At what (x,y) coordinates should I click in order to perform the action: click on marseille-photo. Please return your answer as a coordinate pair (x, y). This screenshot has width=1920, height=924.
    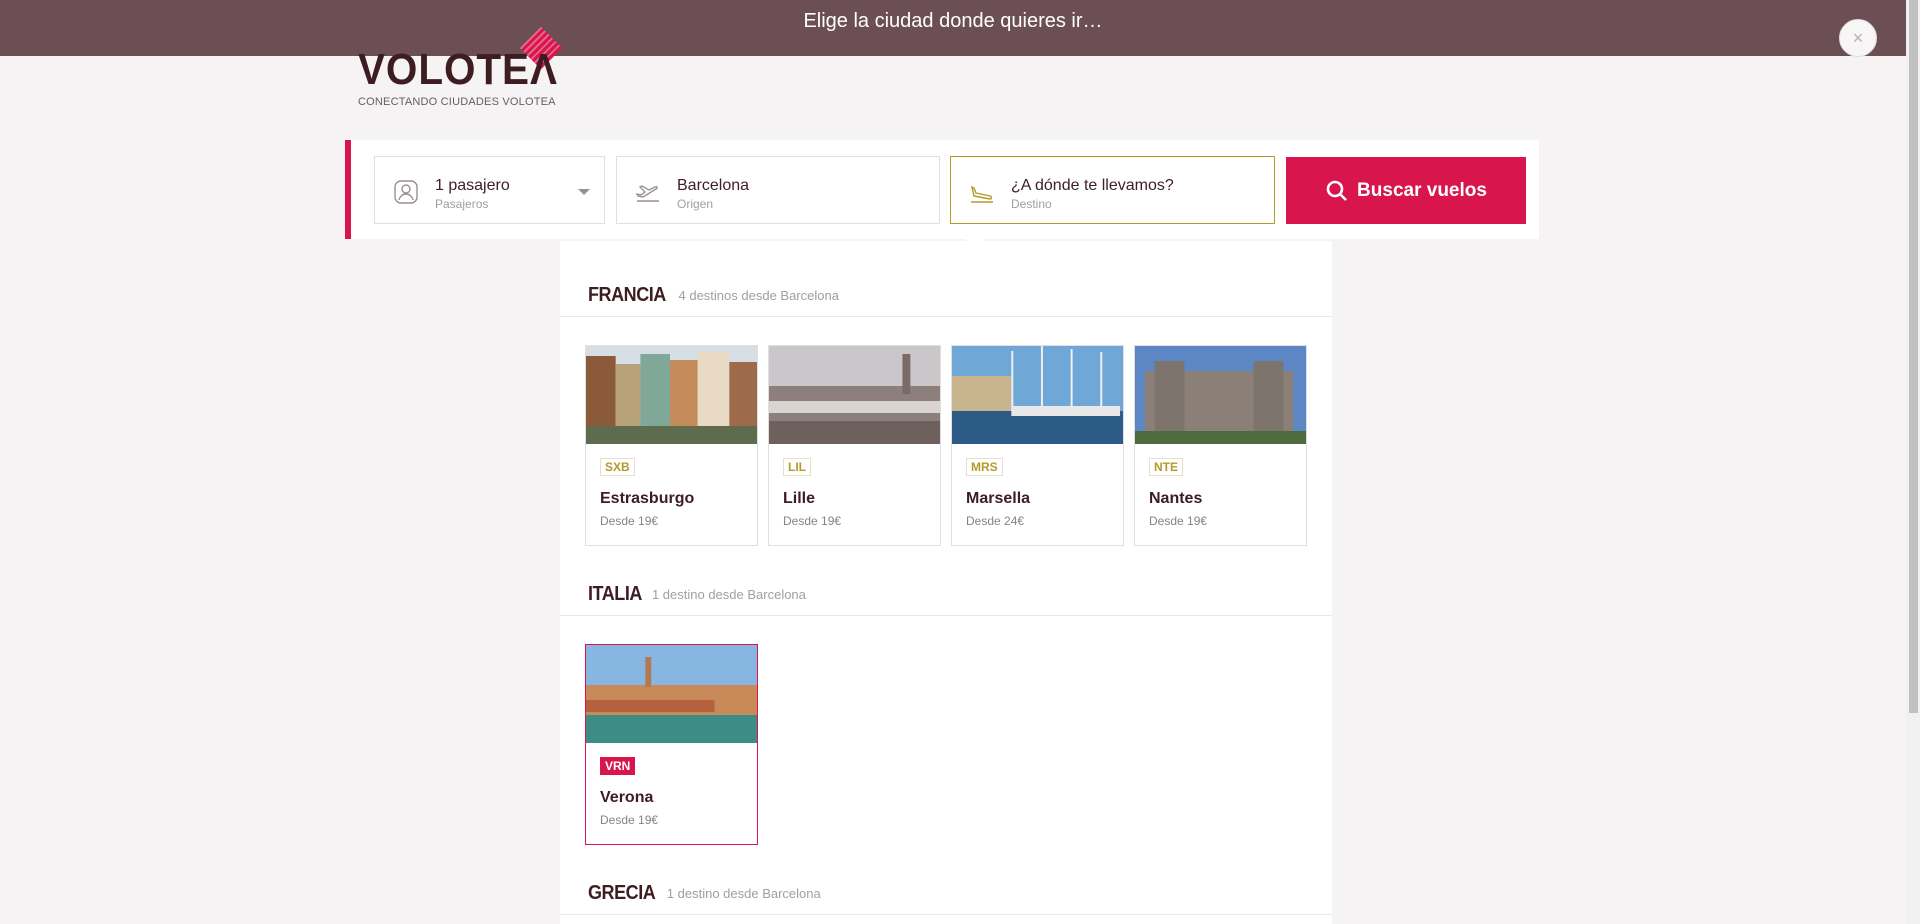
    Looking at the image, I should click on (1037, 395).